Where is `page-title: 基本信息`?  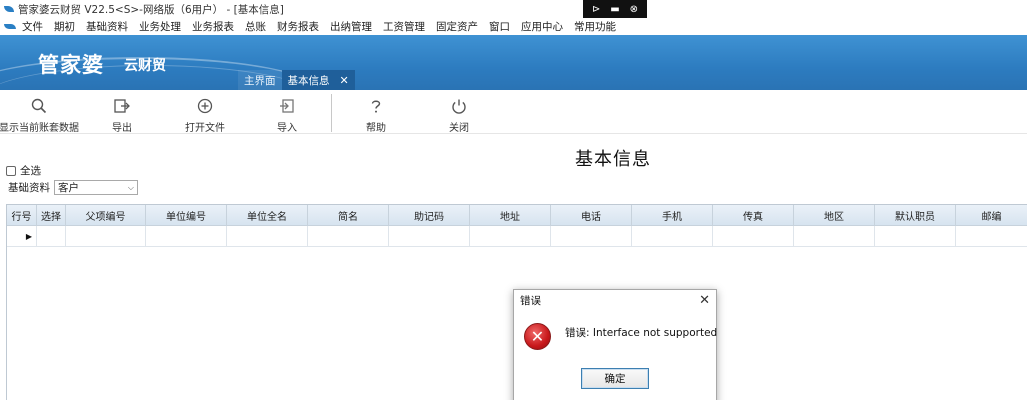 page-title: 基本信息 is located at coordinates (613, 159).